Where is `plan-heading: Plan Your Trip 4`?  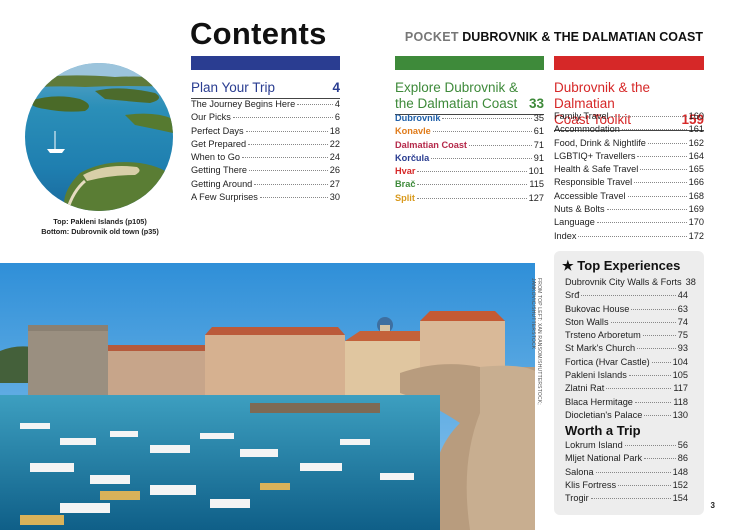
plan-heading: Plan Your Trip 4 is located at coordinates (265, 89).